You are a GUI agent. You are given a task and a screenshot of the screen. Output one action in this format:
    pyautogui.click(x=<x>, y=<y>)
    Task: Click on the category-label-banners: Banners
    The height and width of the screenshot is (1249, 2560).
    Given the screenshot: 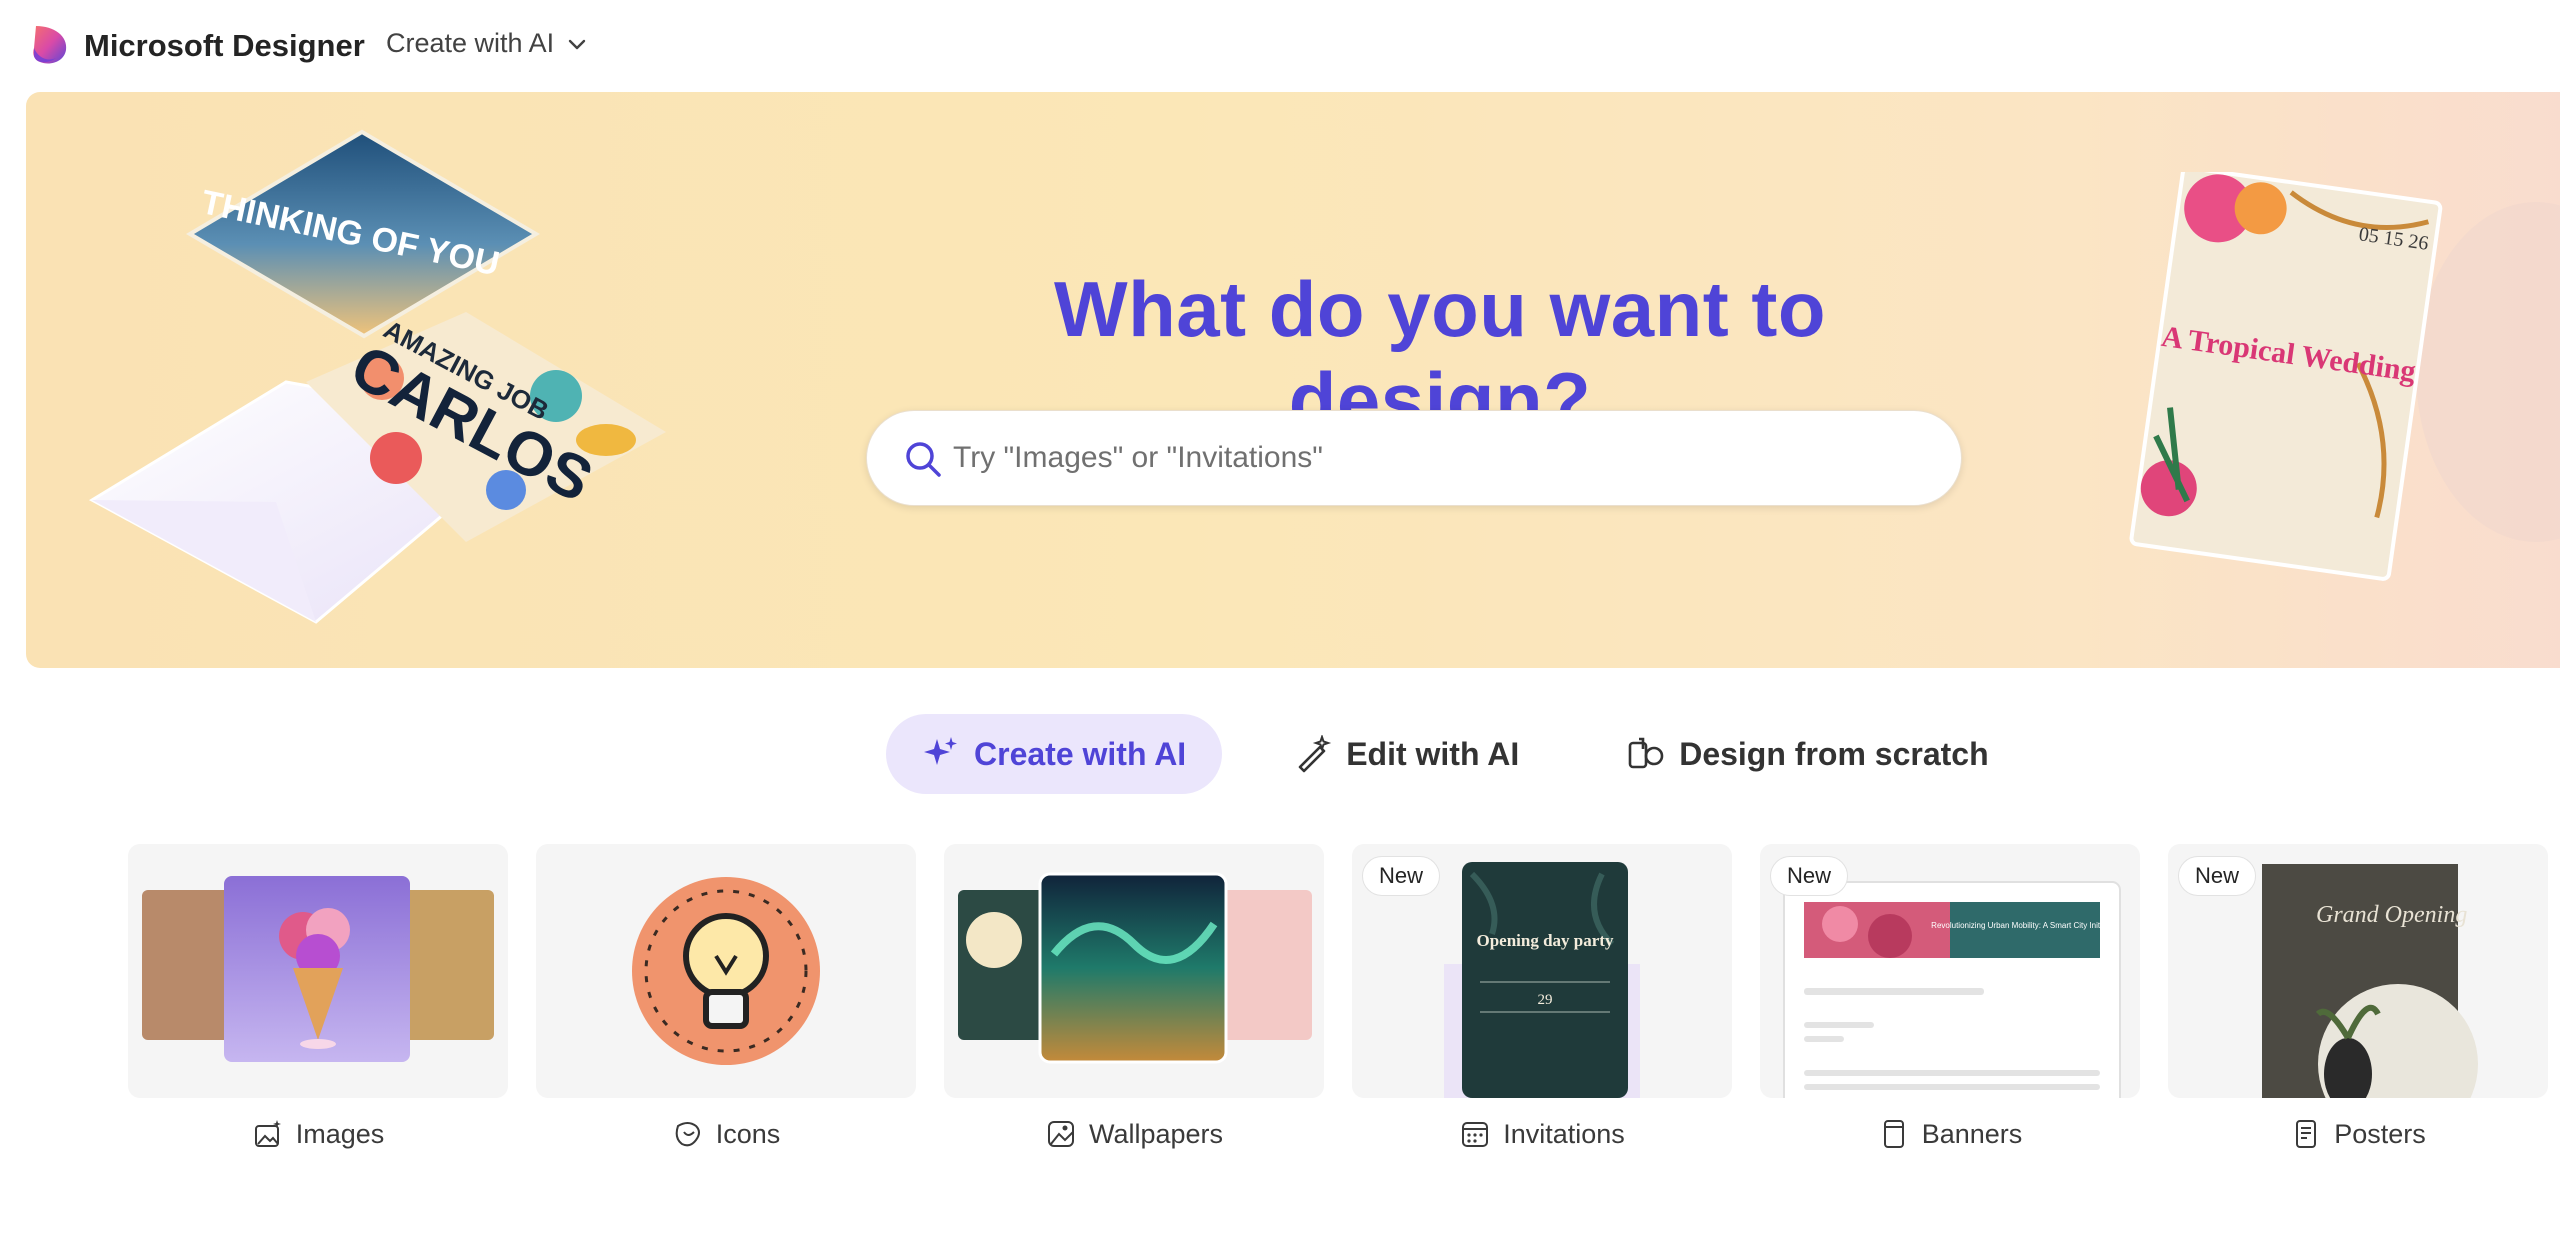 What is the action you would take?
    pyautogui.click(x=1950, y=1134)
    